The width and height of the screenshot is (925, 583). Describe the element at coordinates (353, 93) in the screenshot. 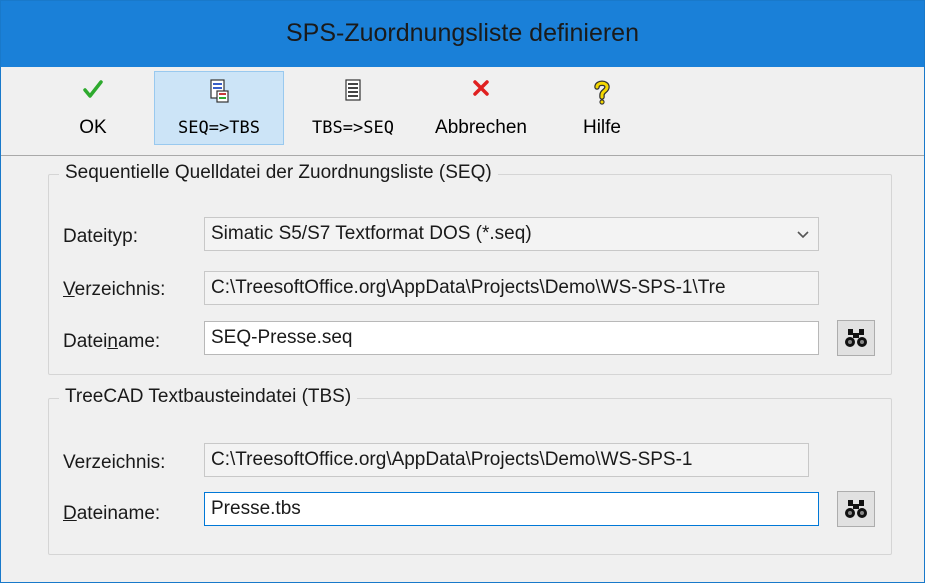

I see `document-list-icon` at that location.